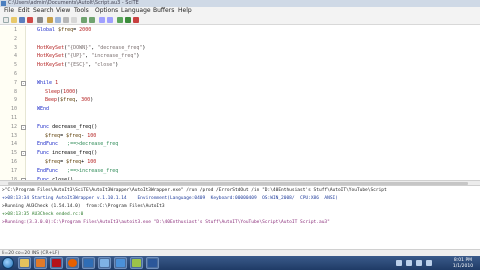 This screenshot has width=480, height=270. Describe the element at coordinates (88, 56) in the screenshot. I see `code-text: HotKeySet("{UP}", "increase_freq")` at that location.